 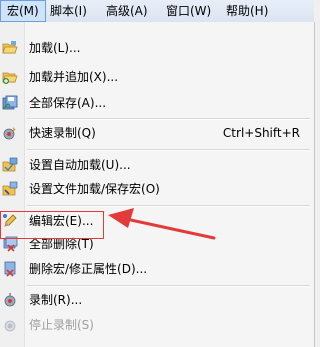 I want to click on folder-add-icon, so click(x=10, y=78).